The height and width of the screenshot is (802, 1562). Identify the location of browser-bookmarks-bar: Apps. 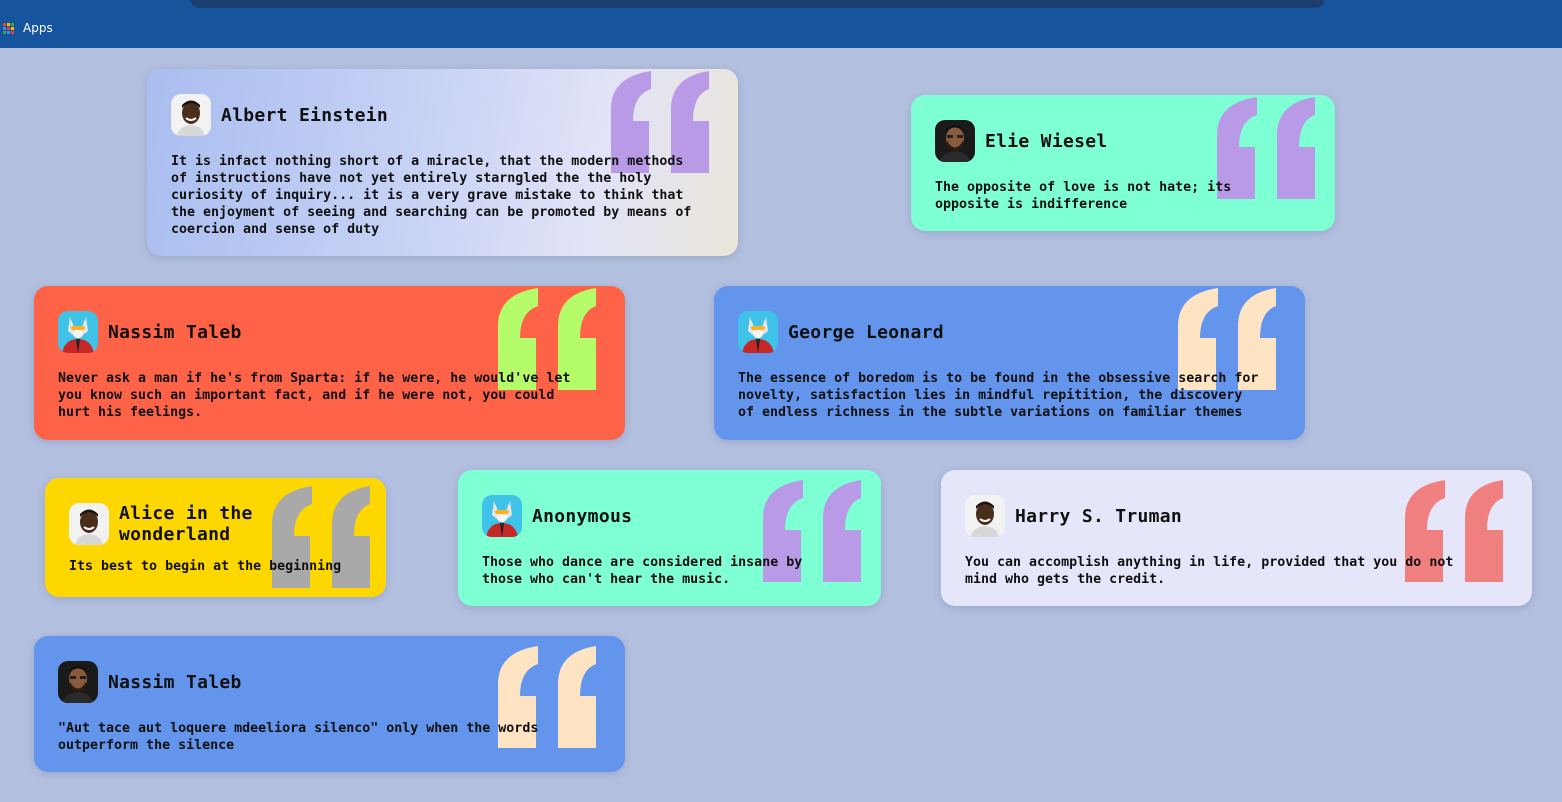
(781, 24).